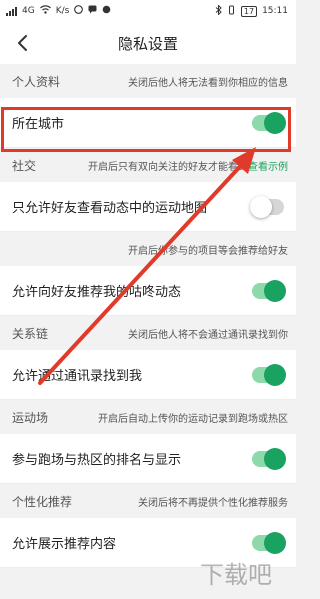 Image resolution: width=320 pixels, height=599 pixels. I want to click on chevron-left-icon, so click(22, 43).